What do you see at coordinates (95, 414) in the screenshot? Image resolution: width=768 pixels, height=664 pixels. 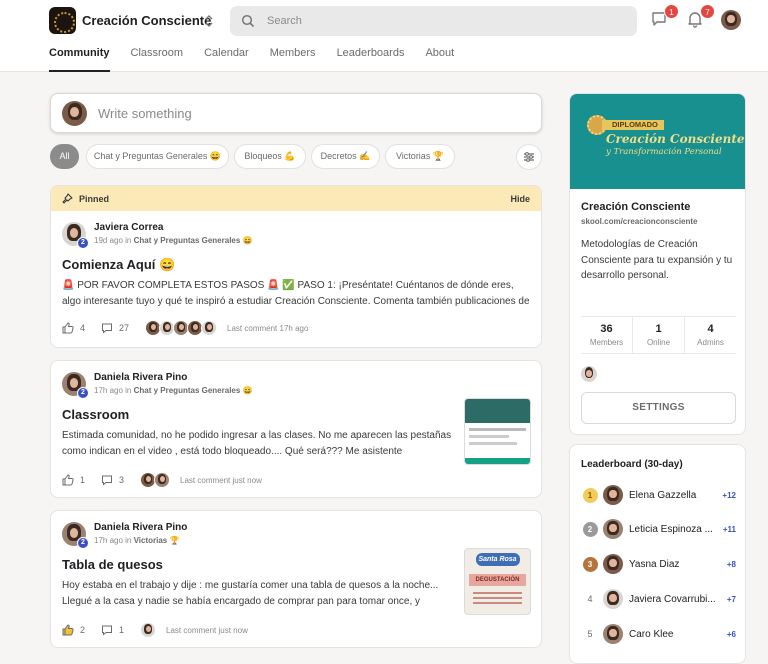 I see `post-title: Classroom` at bounding box center [95, 414].